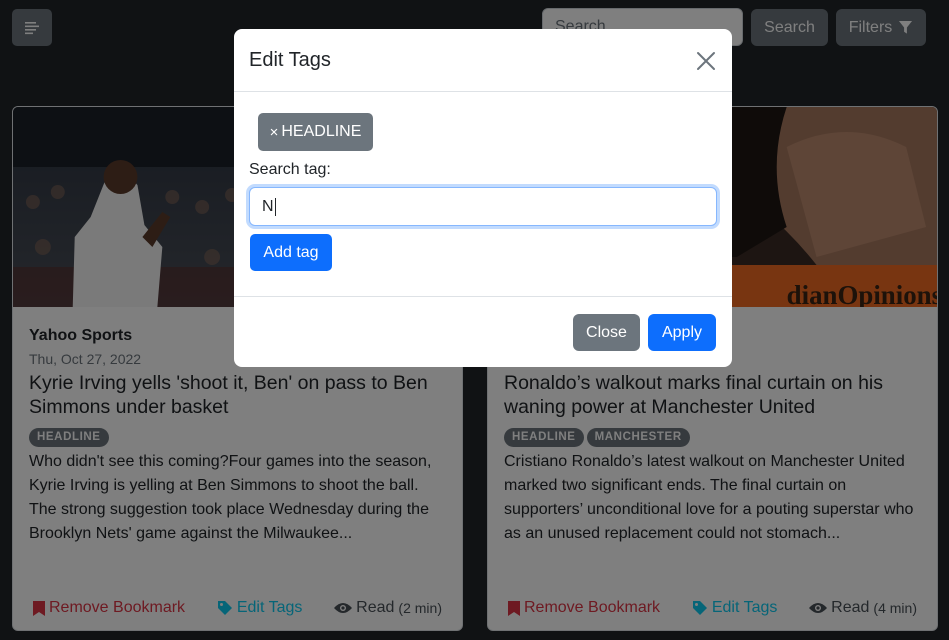 This screenshot has width=949, height=640. I want to click on close-button: Close, so click(606, 332).